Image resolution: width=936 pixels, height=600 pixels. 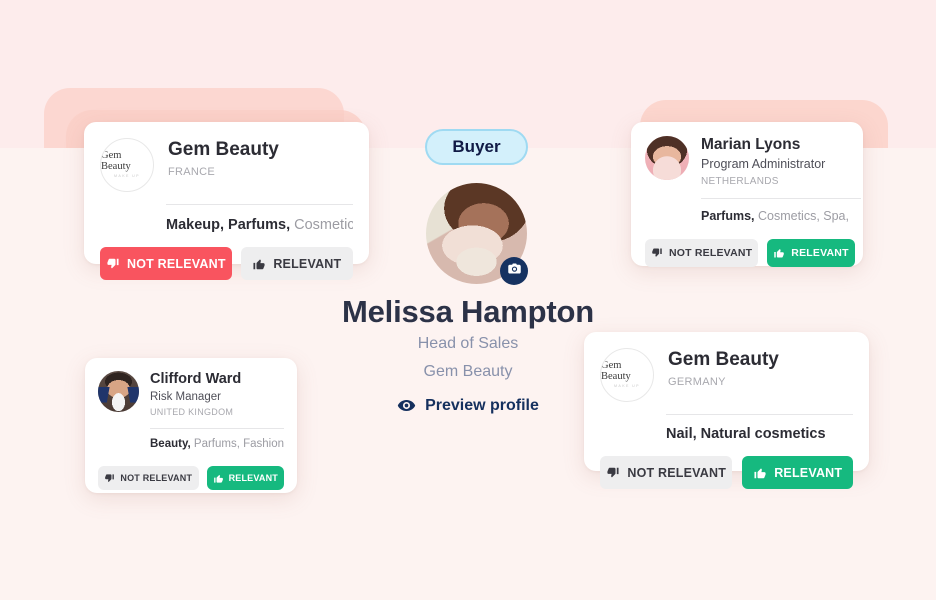 What do you see at coordinates (223, 149) in the screenshot?
I see `card-title: Gem Beauty` at bounding box center [223, 149].